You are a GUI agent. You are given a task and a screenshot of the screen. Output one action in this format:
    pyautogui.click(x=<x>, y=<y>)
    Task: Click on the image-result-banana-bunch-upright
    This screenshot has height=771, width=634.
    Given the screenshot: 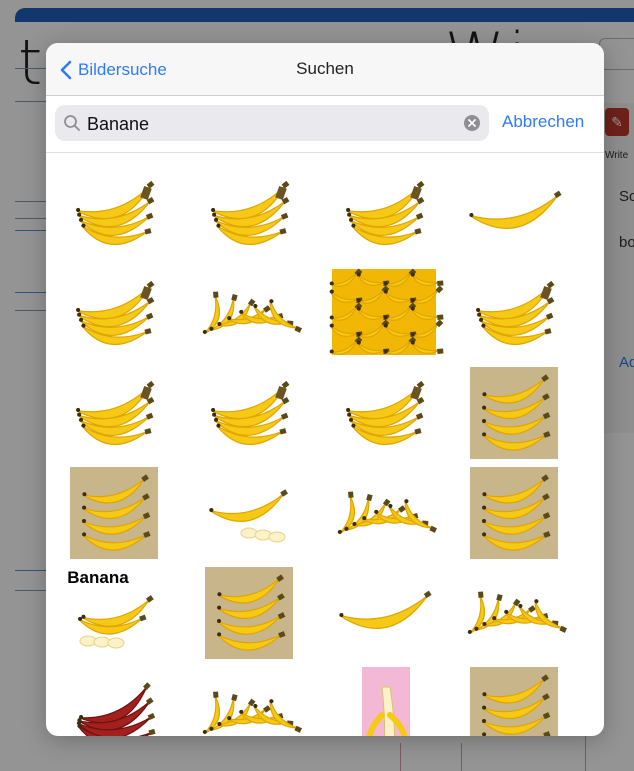 What is the action you would take?
    pyautogui.click(x=114, y=313)
    